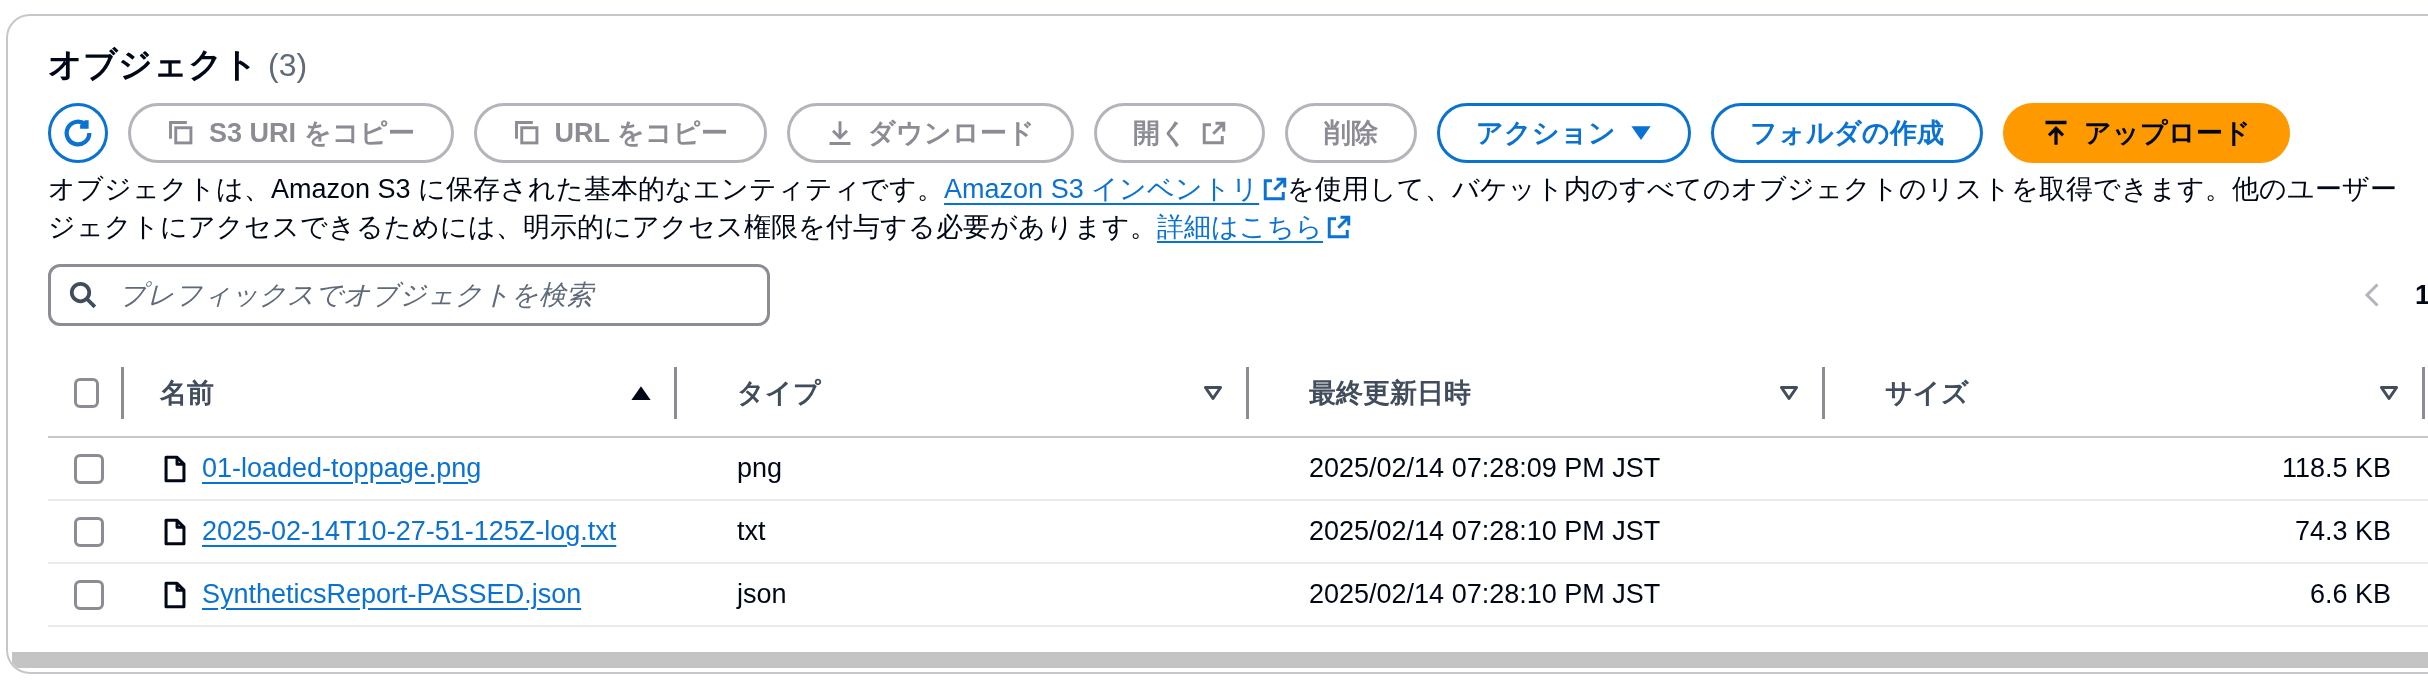 Image resolution: width=2428 pixels, height=682 pixels. I want to click on scrollbar, so click(1220, 660).